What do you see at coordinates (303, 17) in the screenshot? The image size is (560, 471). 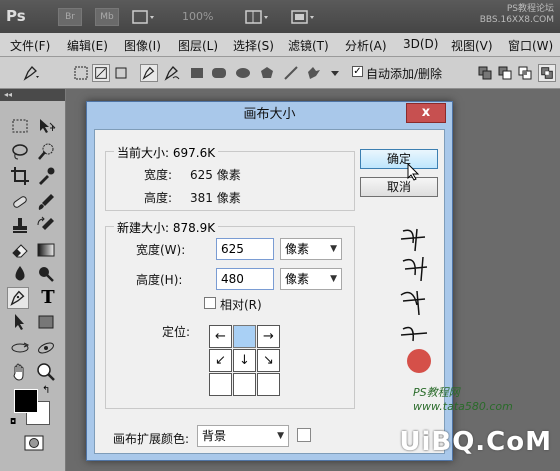 I see `screen-mode-icon` at bounding box center [303, 17].